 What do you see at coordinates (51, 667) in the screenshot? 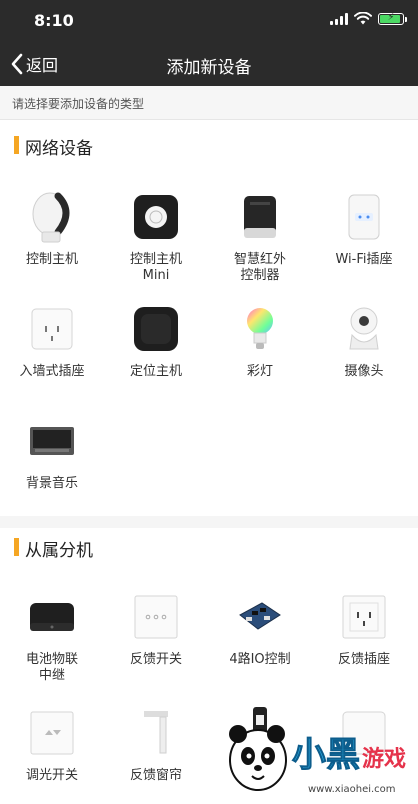
I see `device-label: 电池物联 中继` at bounding box center [51, 667].